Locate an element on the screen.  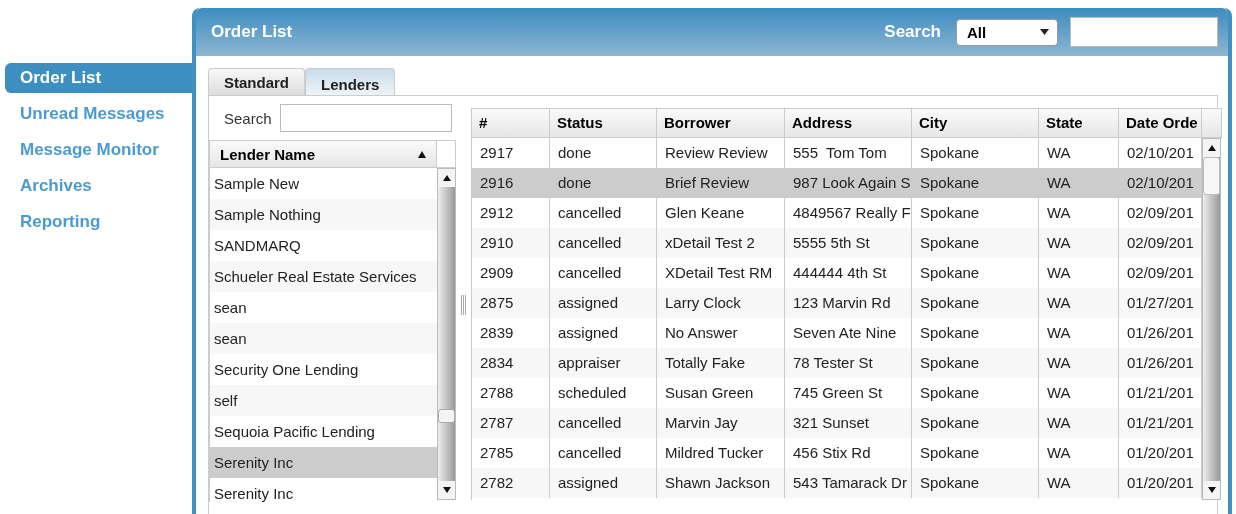
table-row: 2782 assigned Shawn Jackson 543 Tamarack Dr Spokane WA 01/20/201 is located at coordinates (837, 483).